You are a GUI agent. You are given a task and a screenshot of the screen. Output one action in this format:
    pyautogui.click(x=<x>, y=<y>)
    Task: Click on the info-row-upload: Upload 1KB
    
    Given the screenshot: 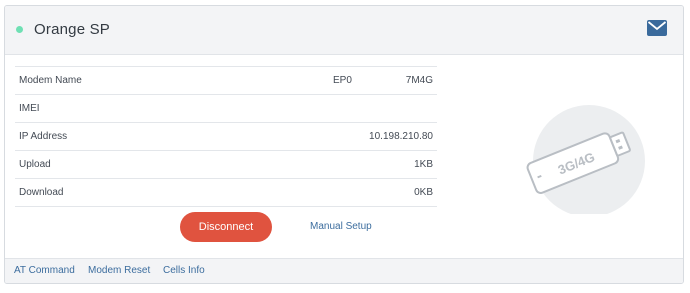 What is the action you would take?
    pyautogui.click(x=226, y=165)
    